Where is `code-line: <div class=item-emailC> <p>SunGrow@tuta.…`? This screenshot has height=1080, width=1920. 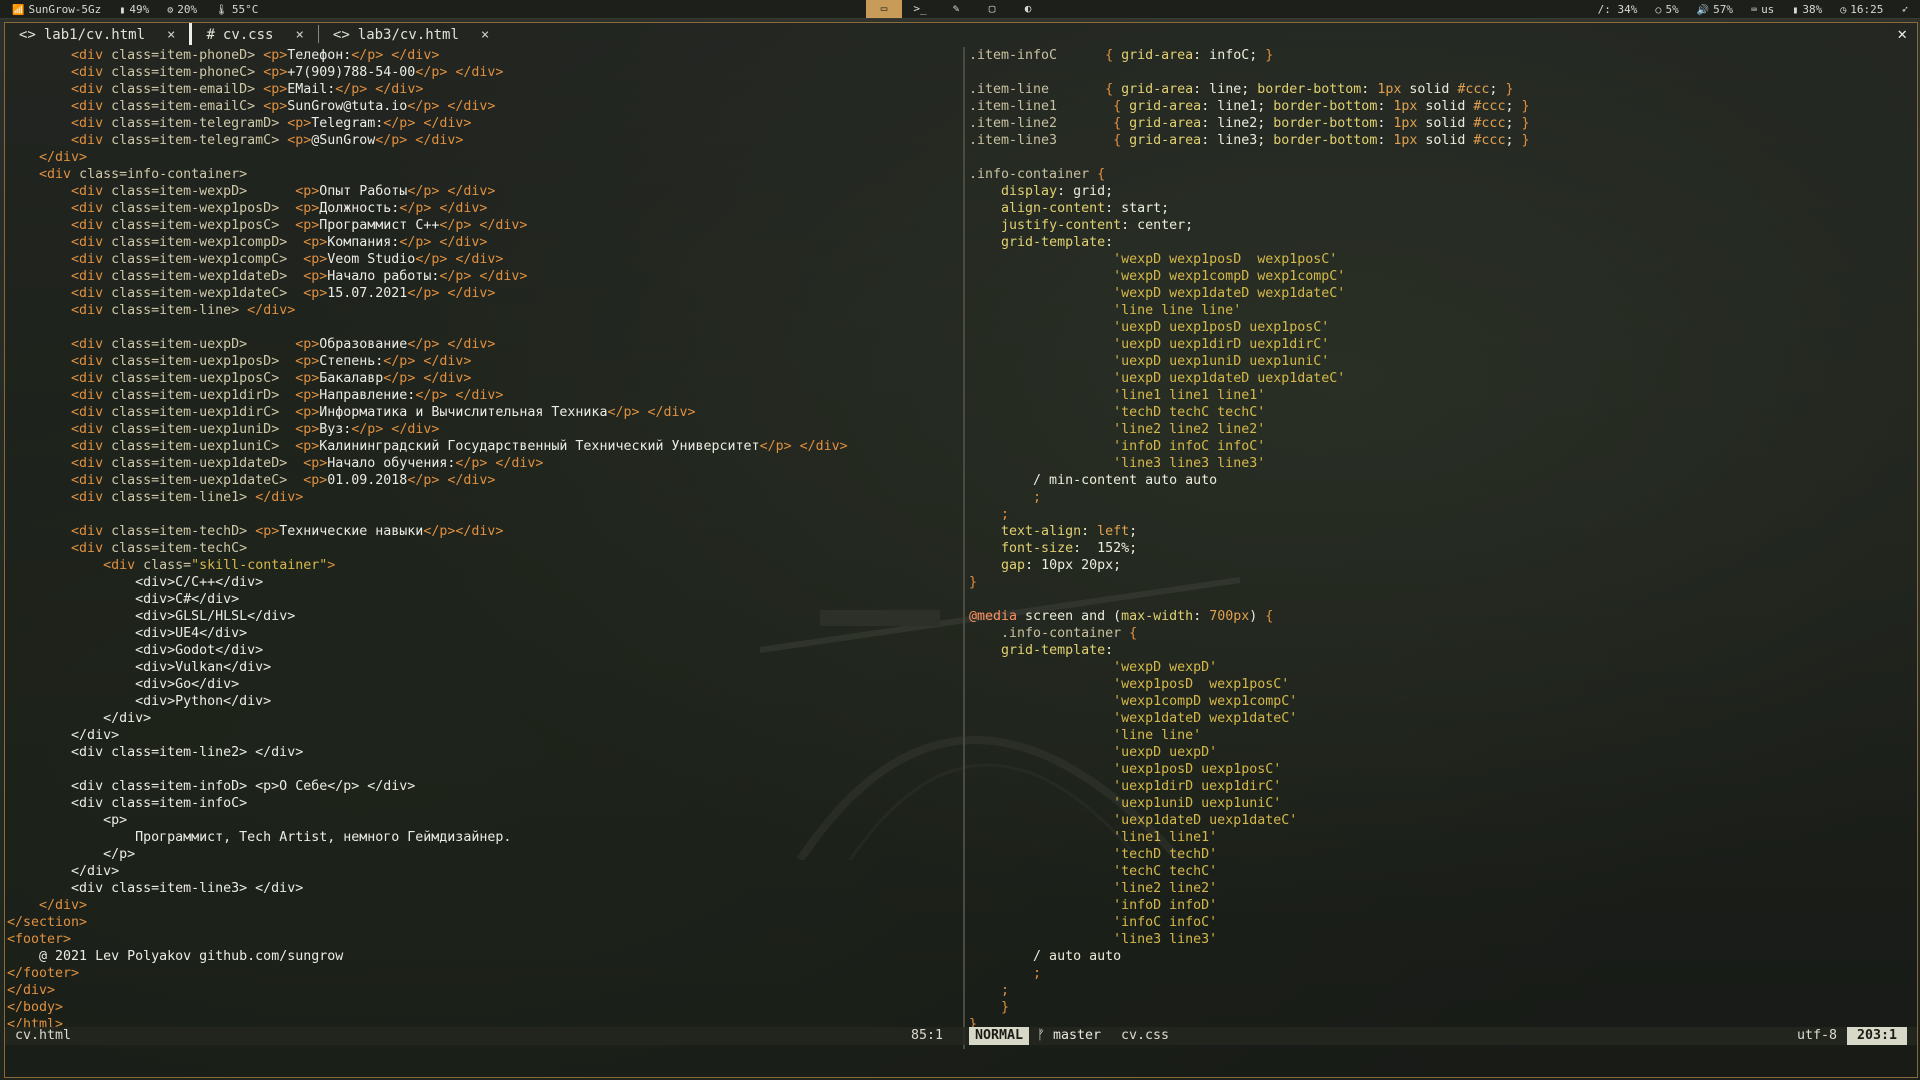 code-line: <div class=item-emailC> <p>SunGrow@tuta.… is located at coordinates (484, 106).